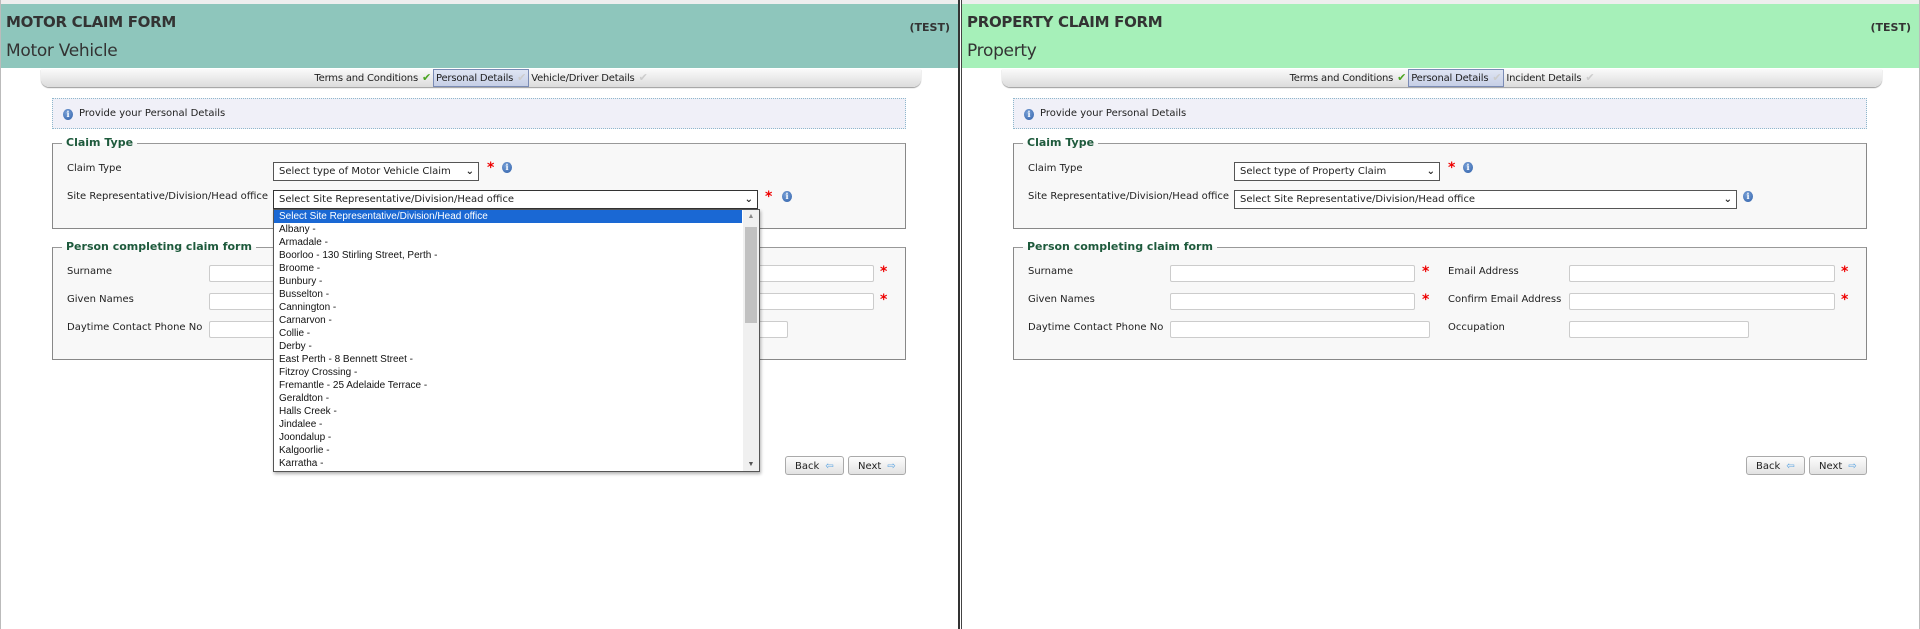 Image resolution: width=1920 pixels, height=629 pixels. What do you see at coordinates (1065, 22) in the screenshot?
I see `form-title: PROPERTY CLAIM FORM` at bounding box center [1065, 22].